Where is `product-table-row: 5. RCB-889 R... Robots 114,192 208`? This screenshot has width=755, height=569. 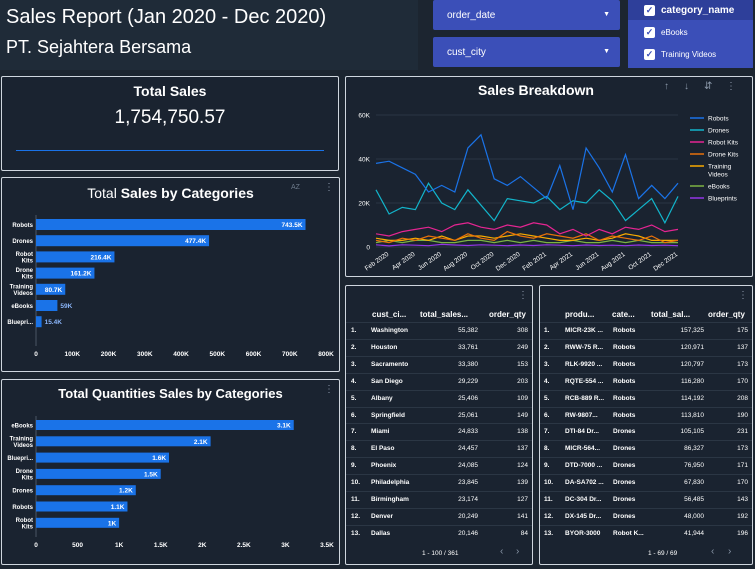
product-table-row: 5. RCB-889 R... Robots 114,192 208 is located at coordinates (646, 398).